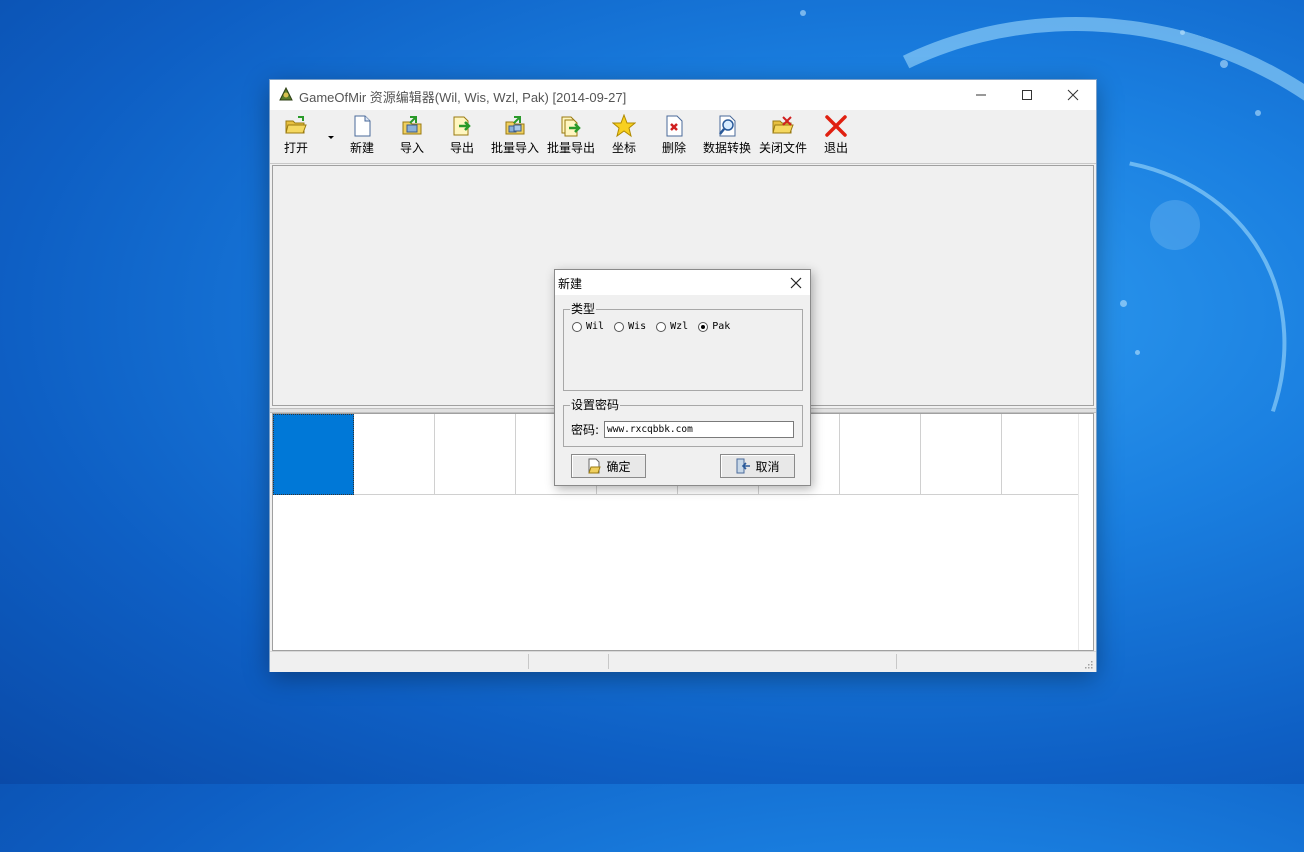 The height and width of the screenshot is (852, 1304). Describe the element at coordinates (595, 326) in the screenshot. I see `radio-wil-label: Wil` at that location.